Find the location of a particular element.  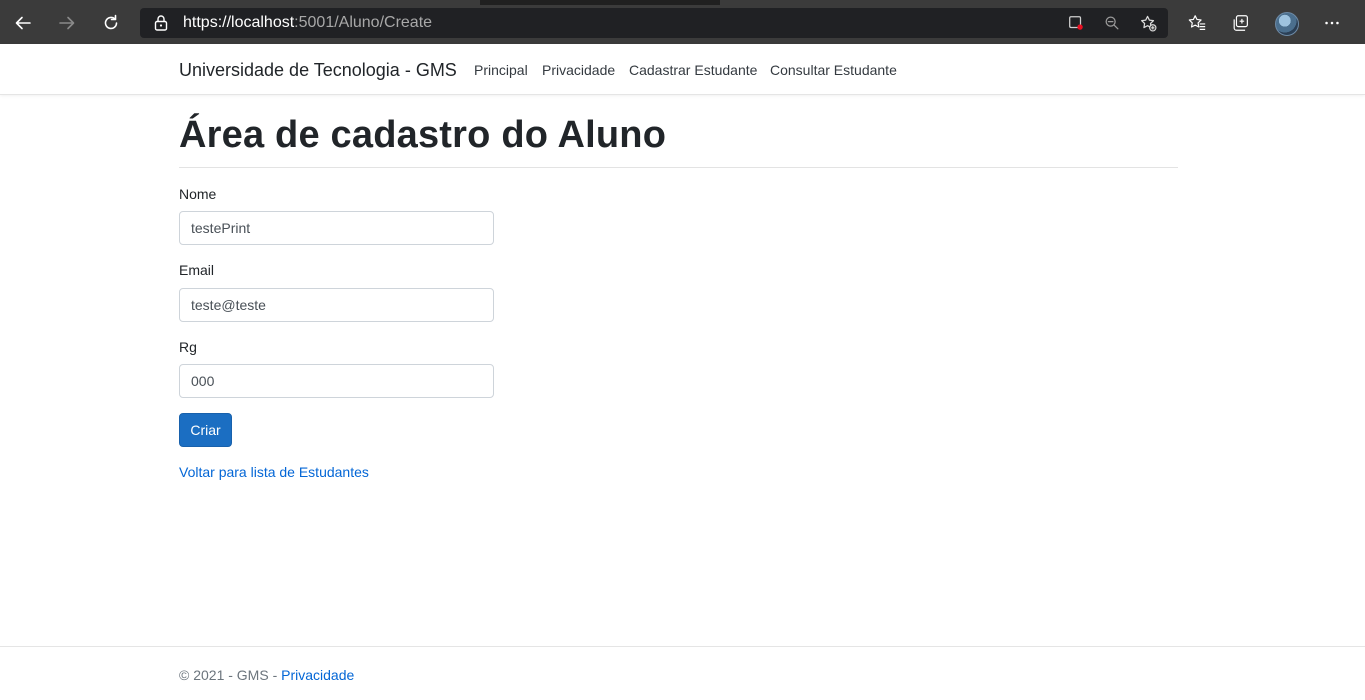

zoom-out-icon is located at coordinates (1112, 23).